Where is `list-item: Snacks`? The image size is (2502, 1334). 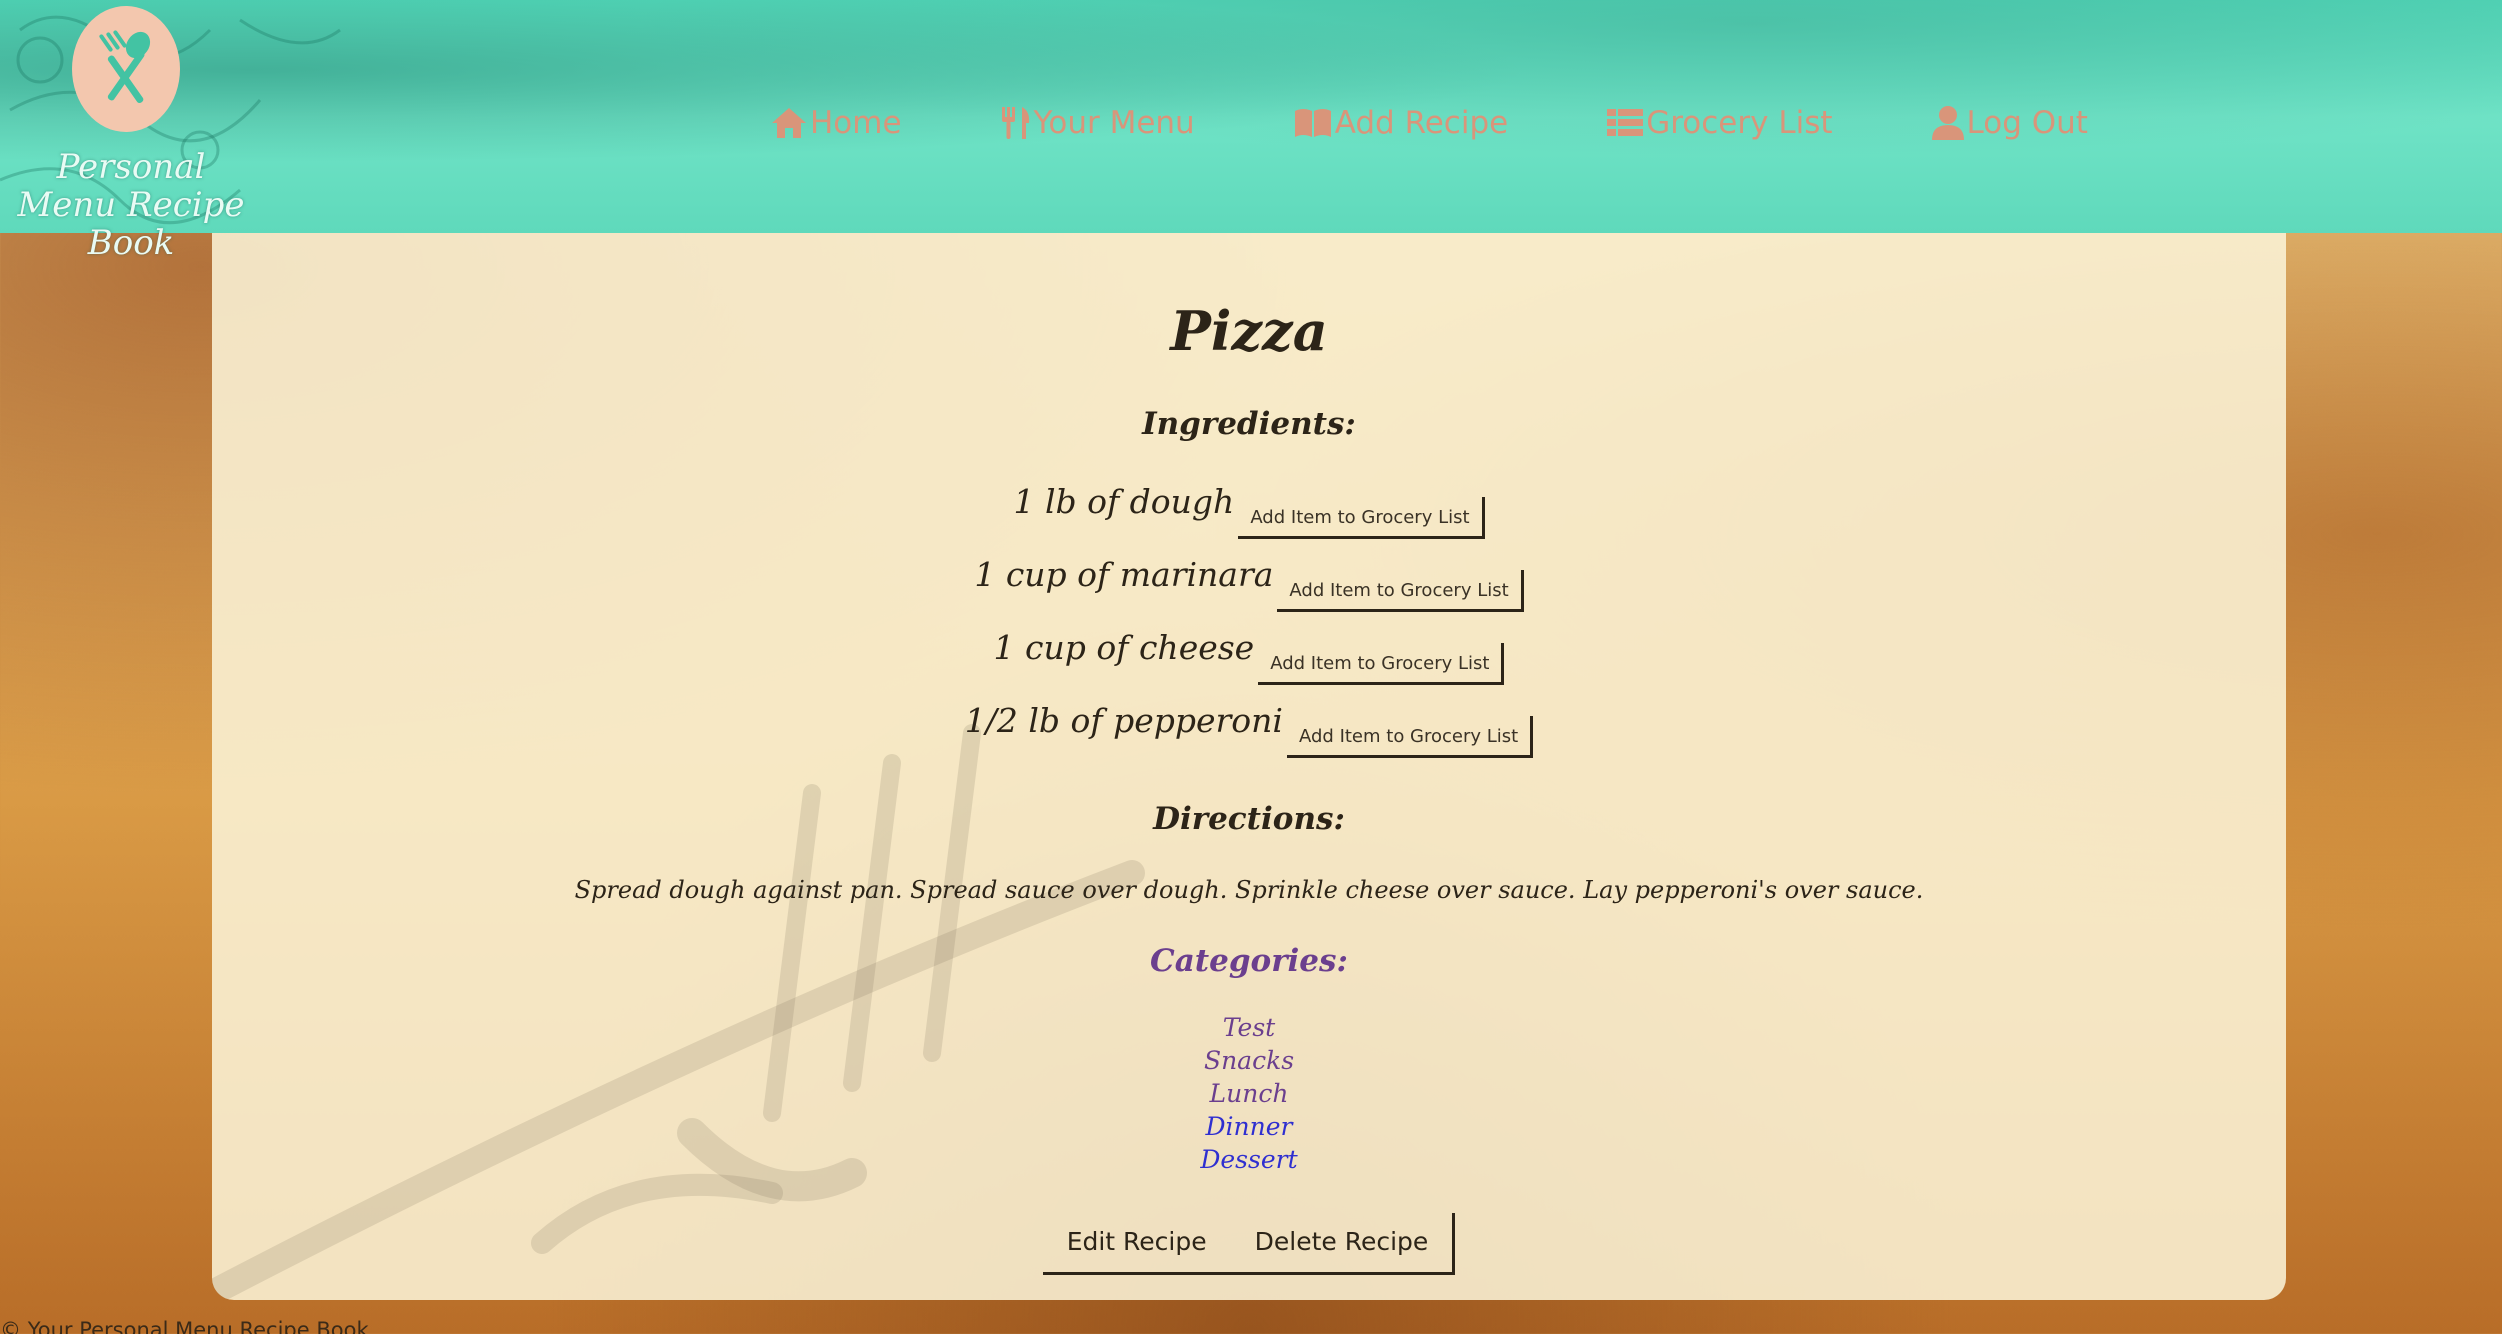
list-item: Snacks is located at coordinates (1249, 1060).